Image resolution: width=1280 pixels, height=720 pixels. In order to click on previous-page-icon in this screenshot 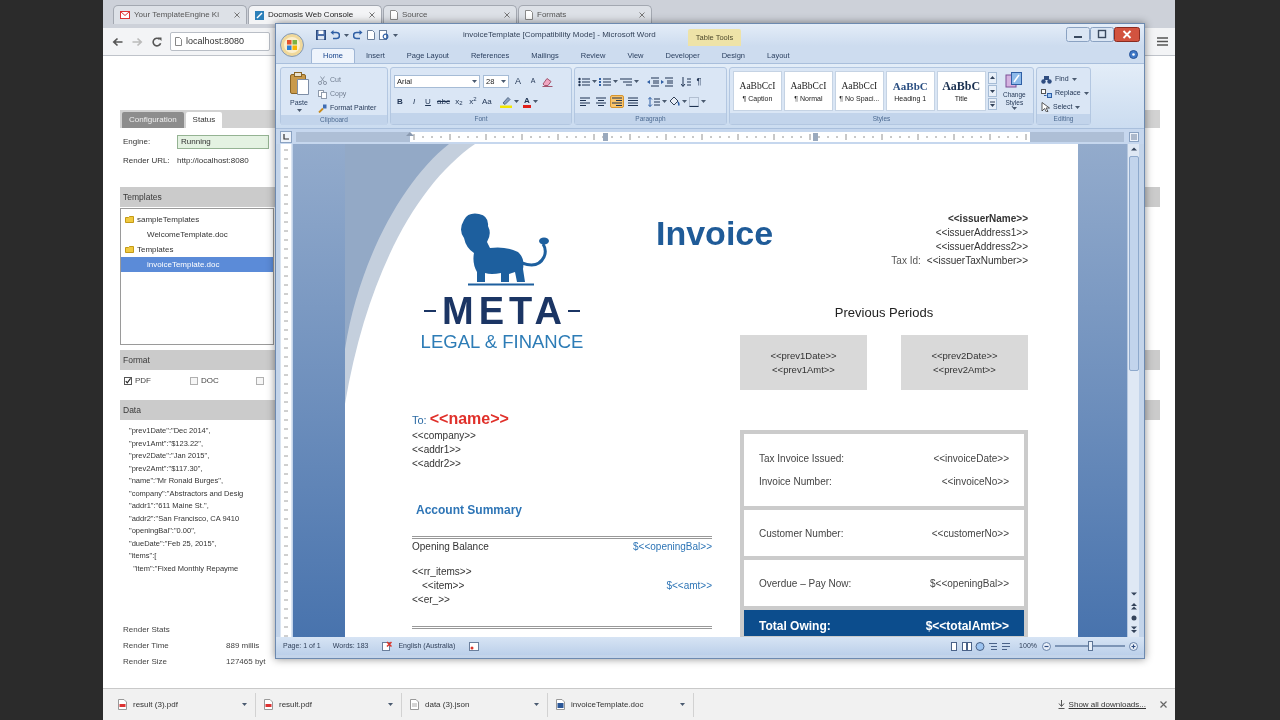, I will do `click(1133, 606)`.